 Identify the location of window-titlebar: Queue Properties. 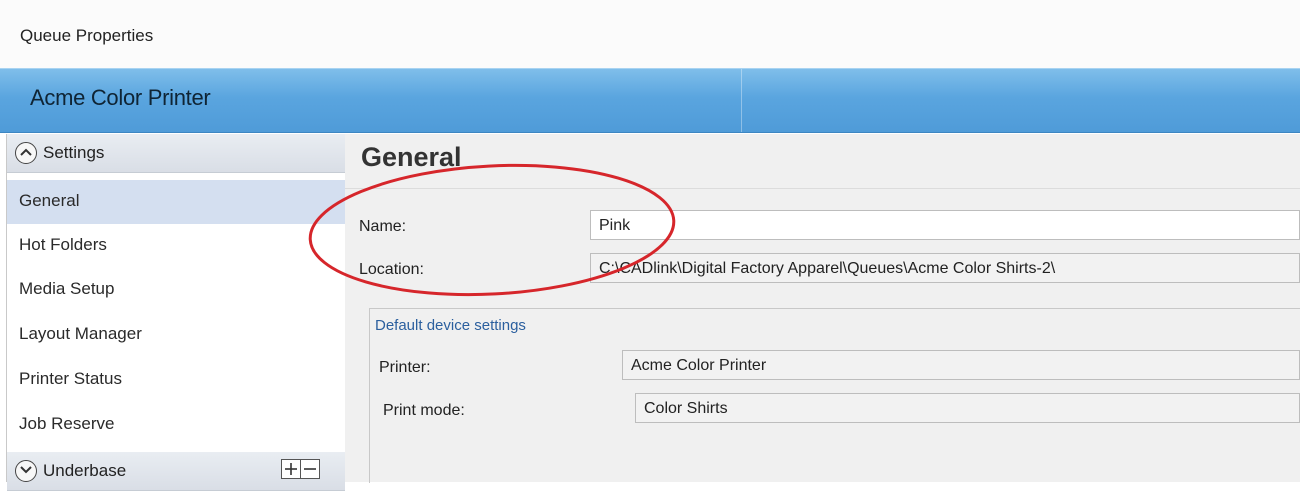
(650, 34).